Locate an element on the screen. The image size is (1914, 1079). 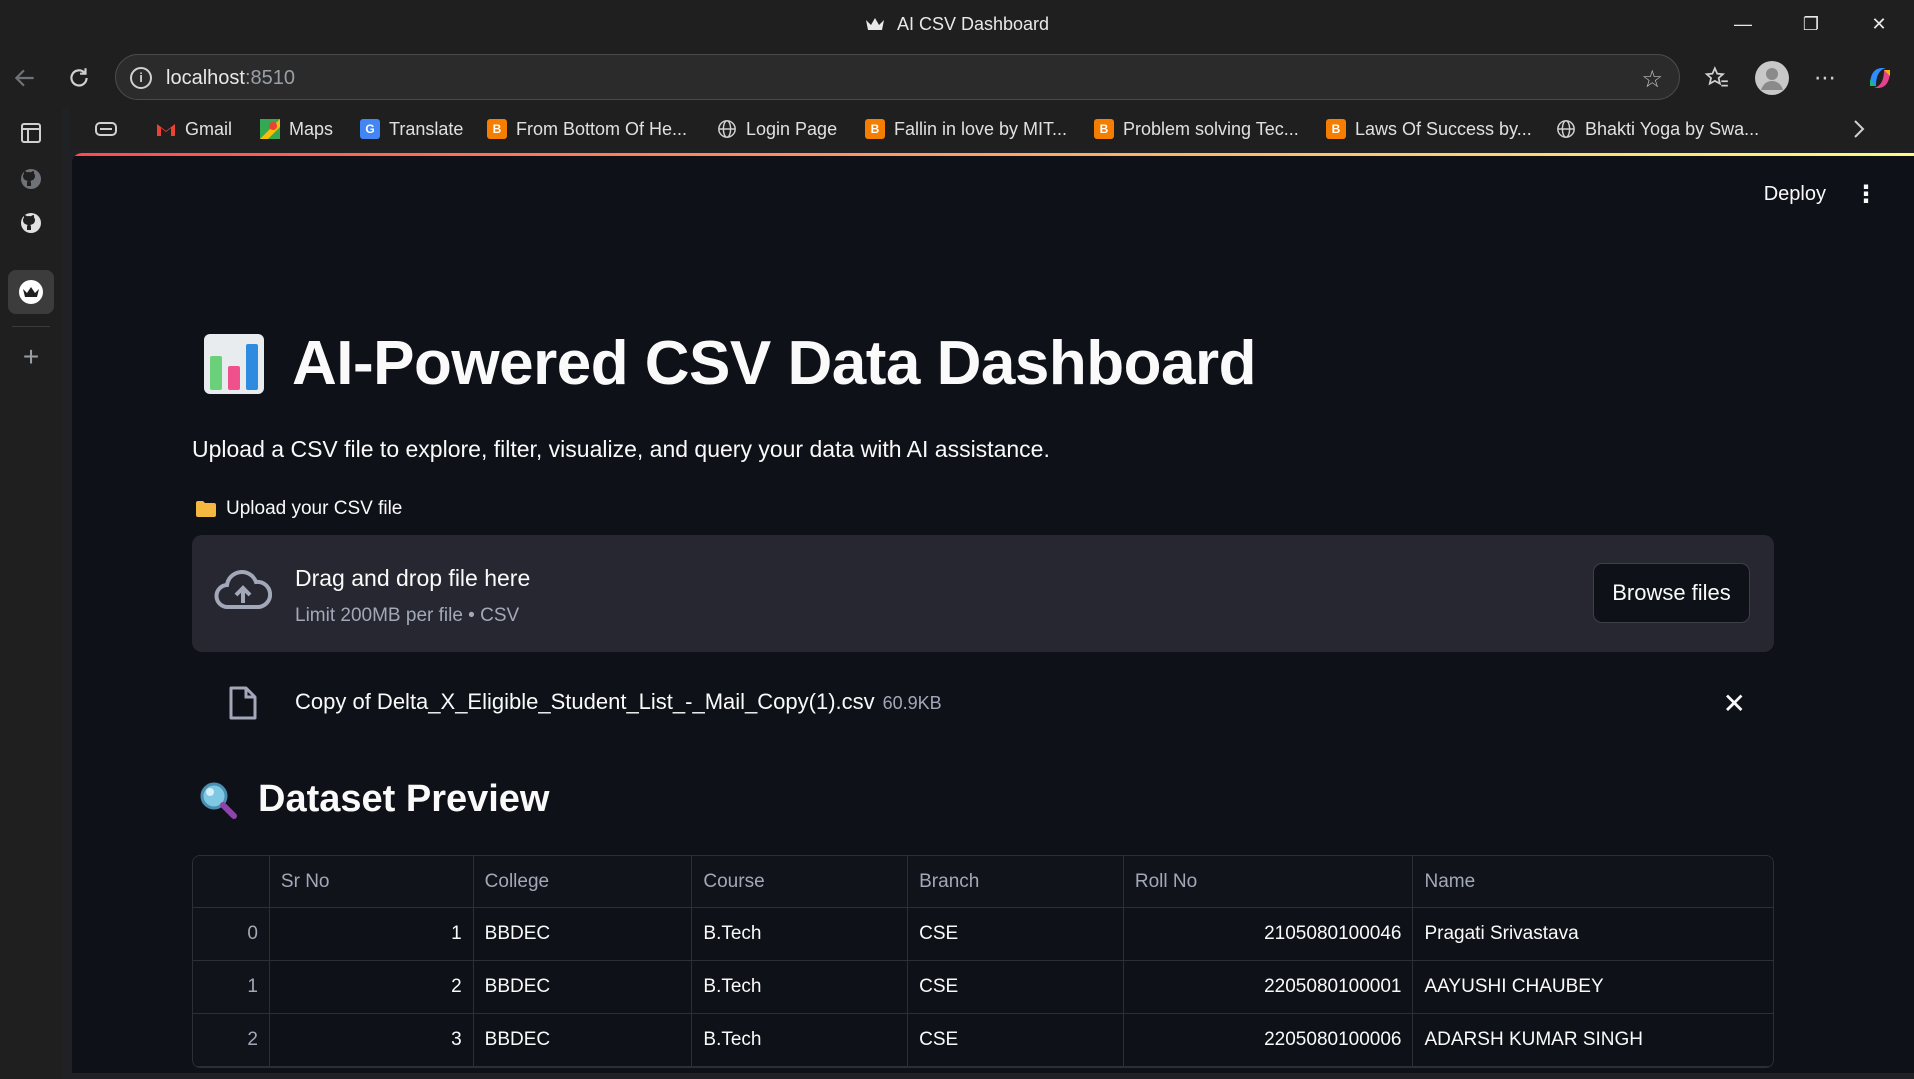
main-menu-icon: ⋮ is located at coordinates (1866, 195).